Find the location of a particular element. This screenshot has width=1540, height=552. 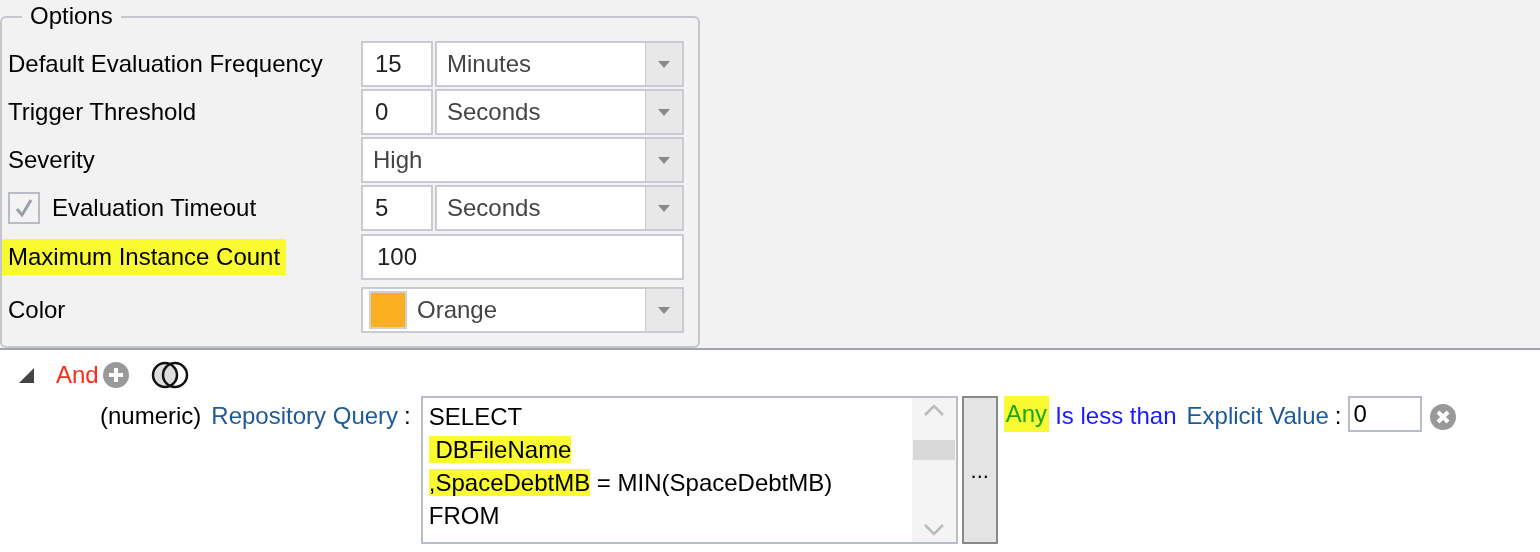

query-line: DBFileName is located at coordinates (670, 449).